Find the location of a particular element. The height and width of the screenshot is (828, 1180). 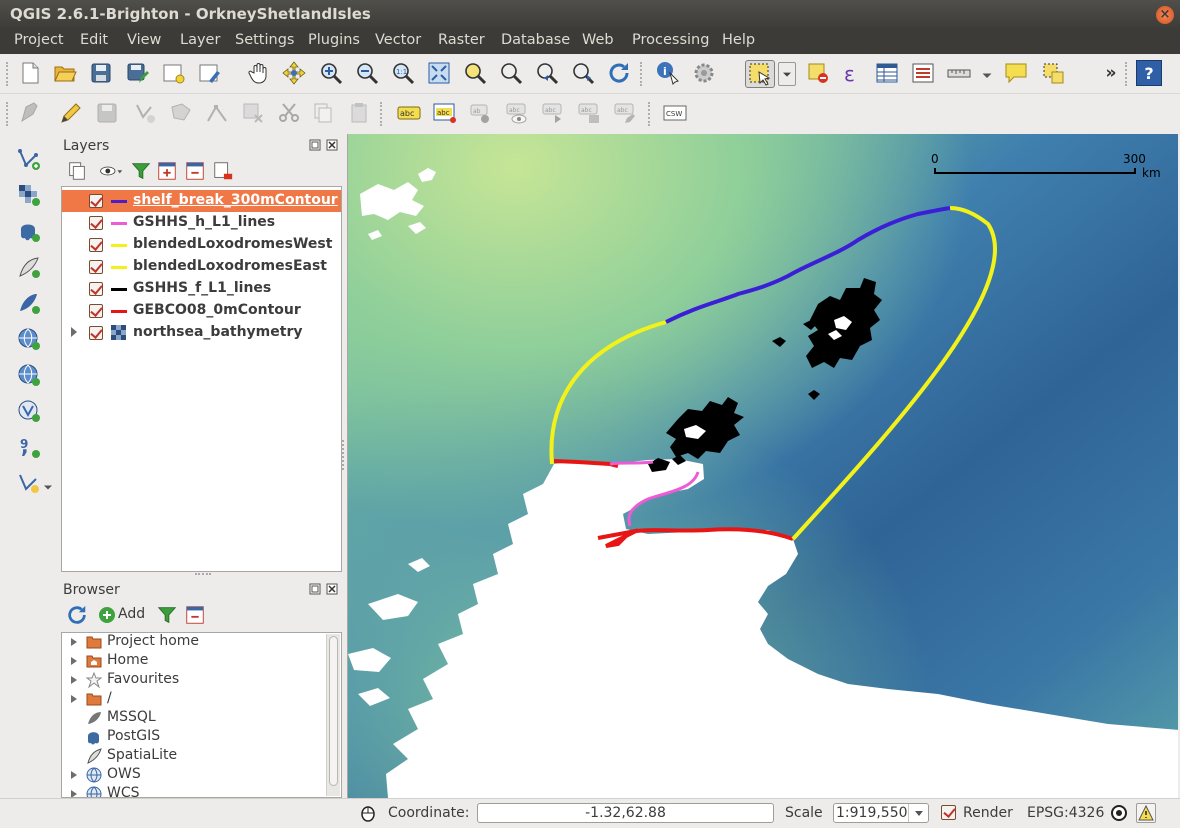

menu-raster: Raster is located at coordinates (461, 40).